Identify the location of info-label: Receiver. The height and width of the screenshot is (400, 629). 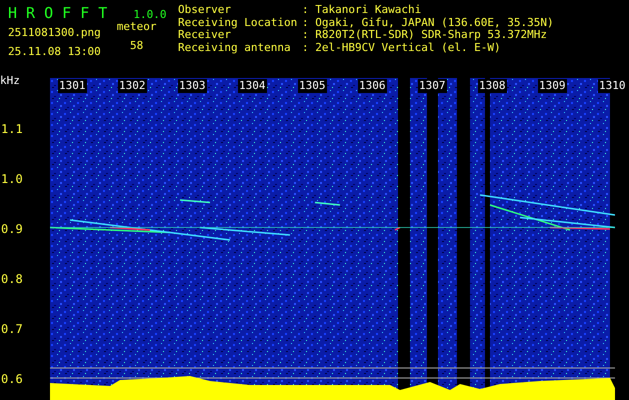
(204, 35).